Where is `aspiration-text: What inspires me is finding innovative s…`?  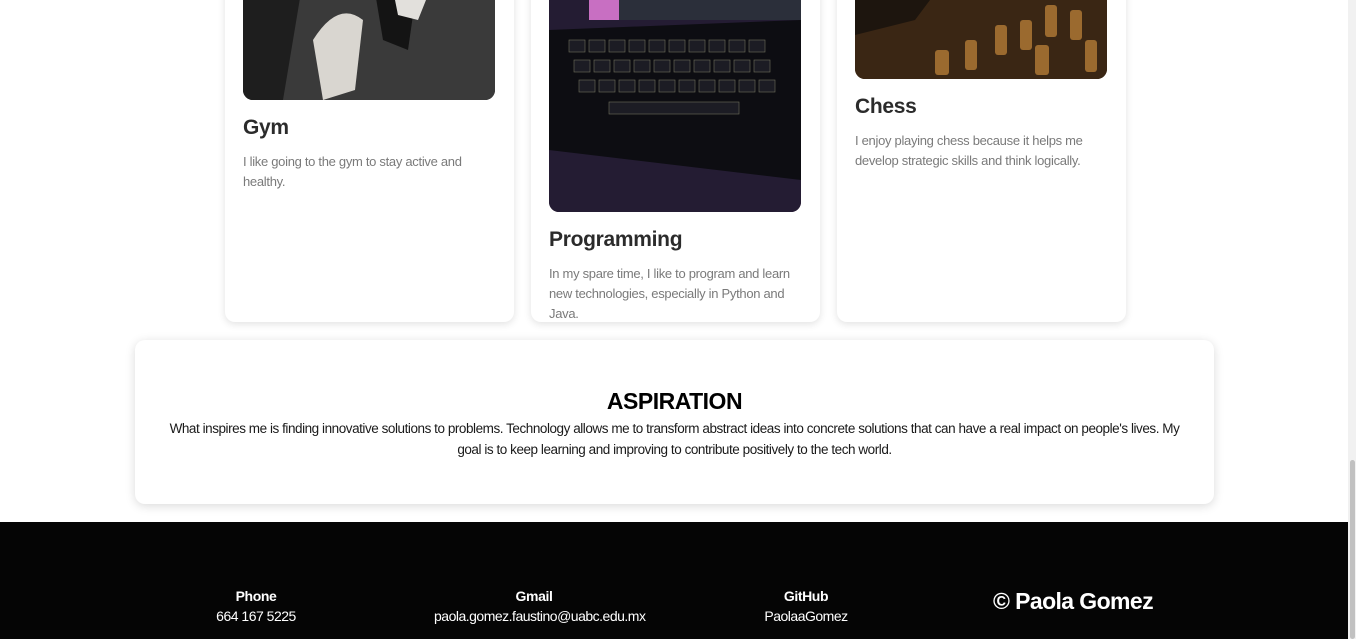
aspiration-text: What inspires me is finding innovative s… is located at coordinates (674, 439).